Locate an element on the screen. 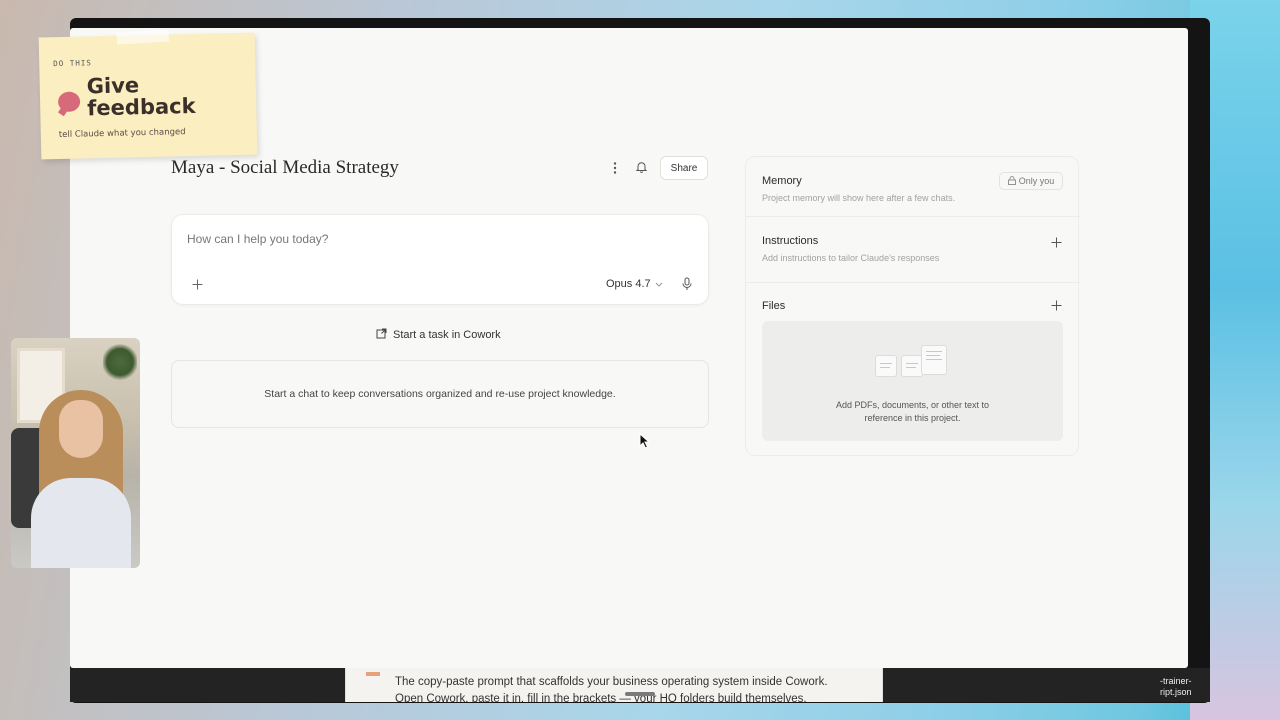  sticky-subtext: tell Claude what you changed is located at coordinates (122, 134).